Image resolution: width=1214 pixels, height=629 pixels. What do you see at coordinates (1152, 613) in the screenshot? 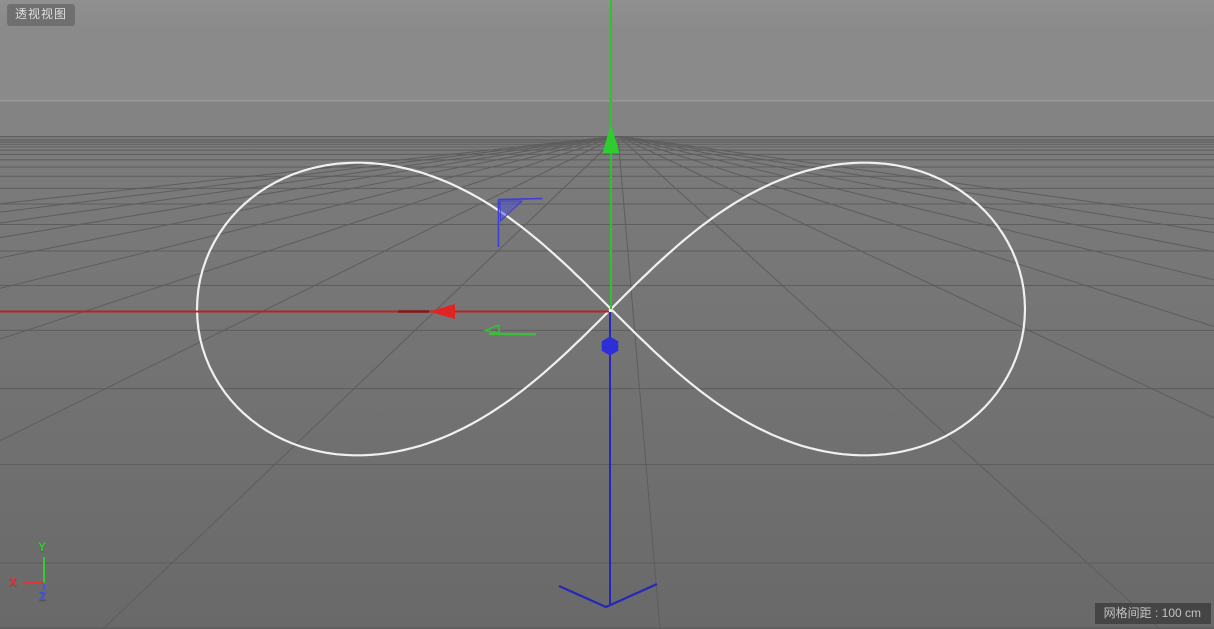
I see `grid-spacing-label: 网格间距 : 100 cm` at bounding box center [1152, 613].